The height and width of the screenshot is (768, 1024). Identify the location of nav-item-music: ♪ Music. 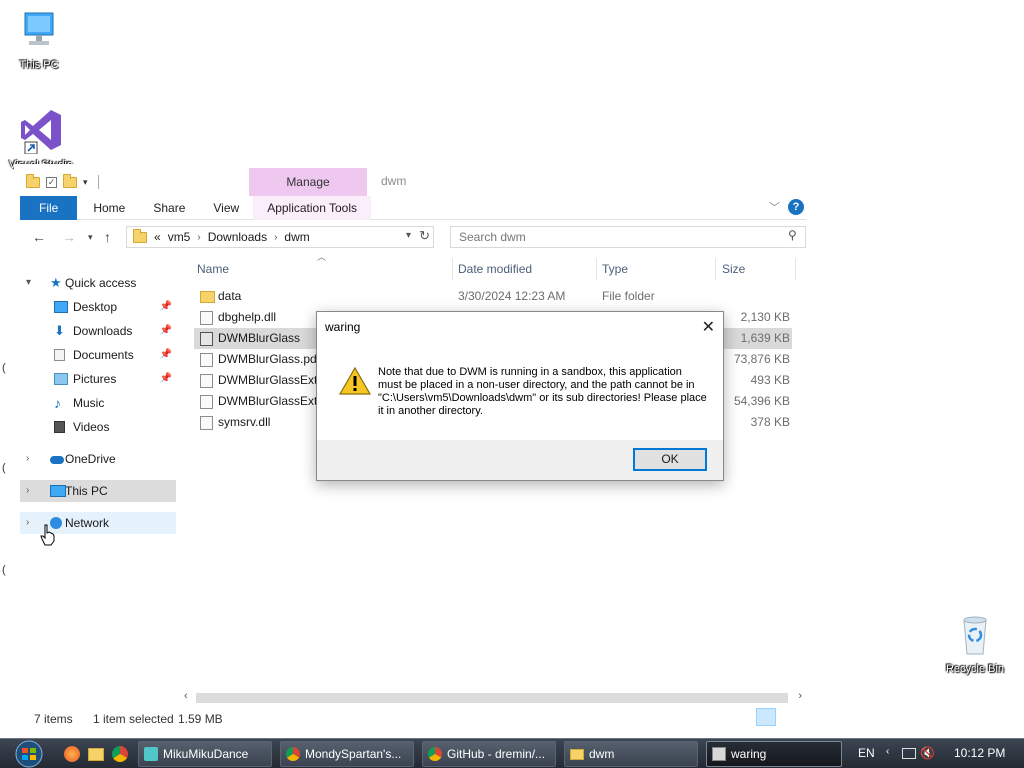
(98, 403).